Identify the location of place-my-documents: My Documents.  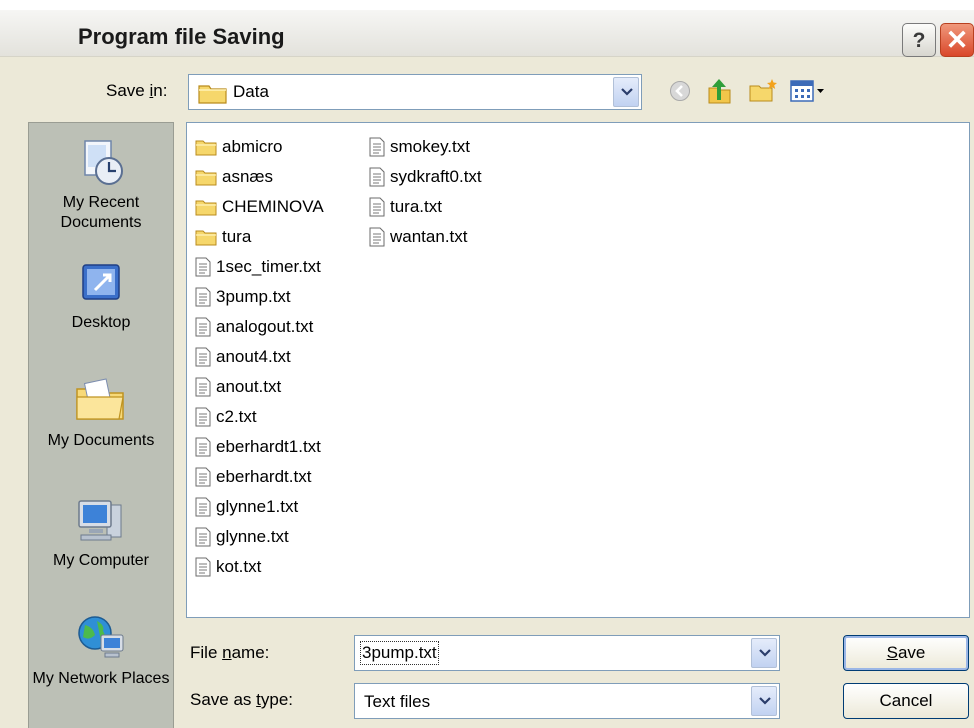
(101, 413).